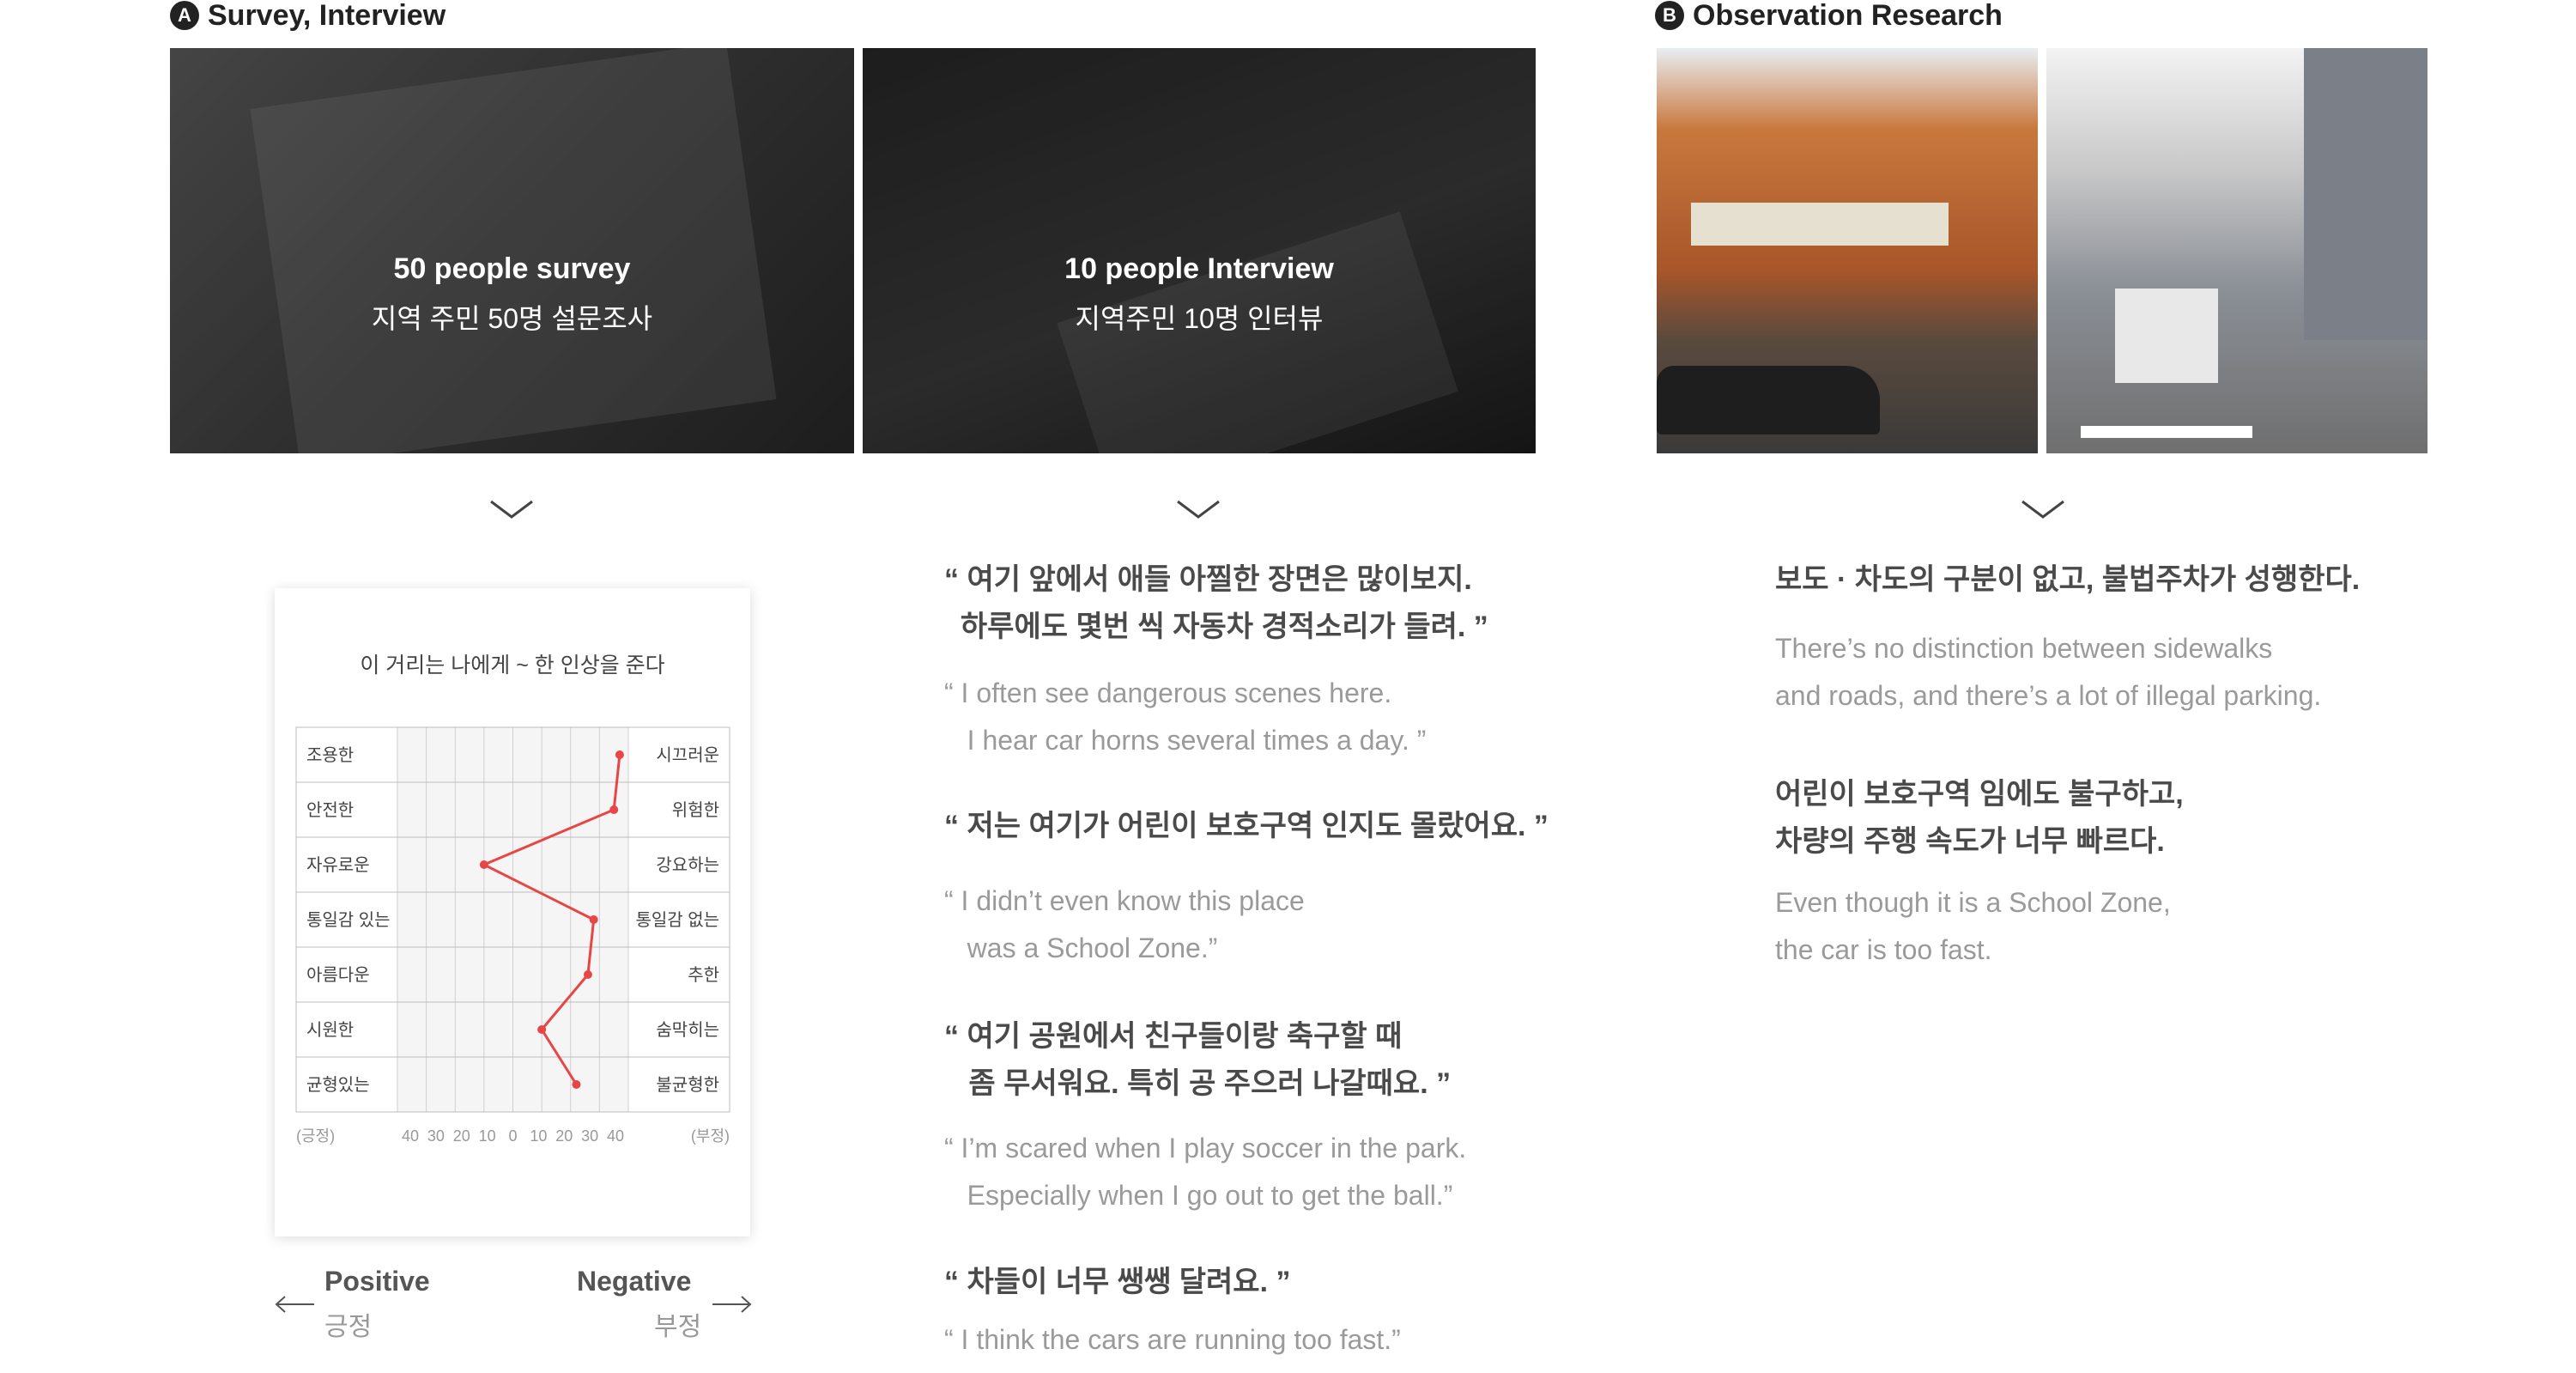 The image size is (2576, 1373). Describe the element at coordinates (2166, 336) in the screenshot. I see `truck` at that location.